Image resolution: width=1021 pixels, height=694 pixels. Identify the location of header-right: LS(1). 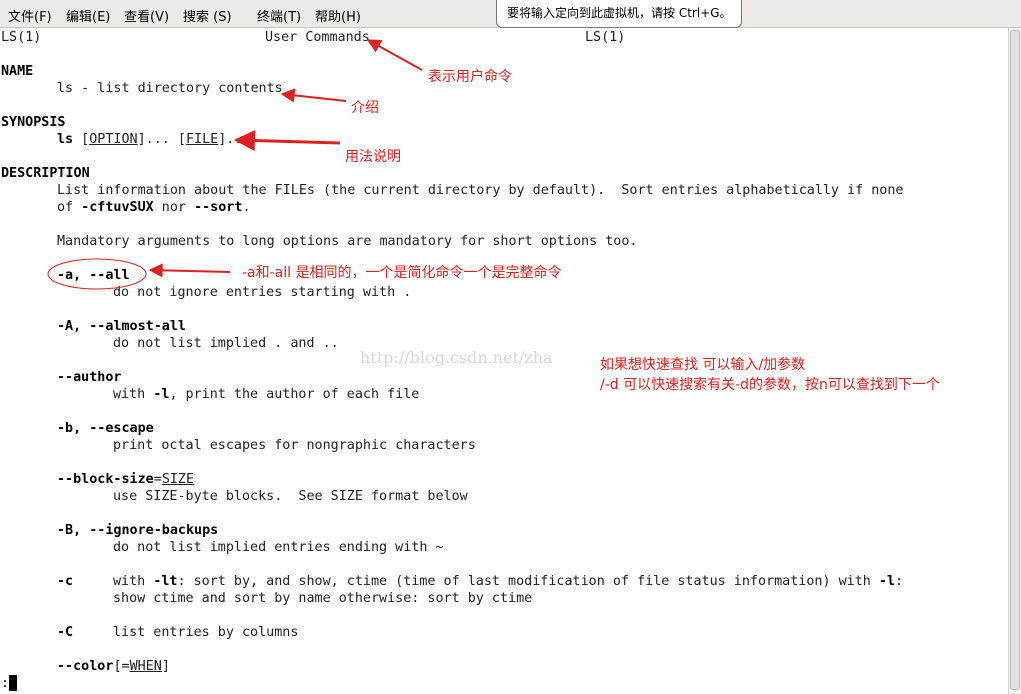
(605, 37).